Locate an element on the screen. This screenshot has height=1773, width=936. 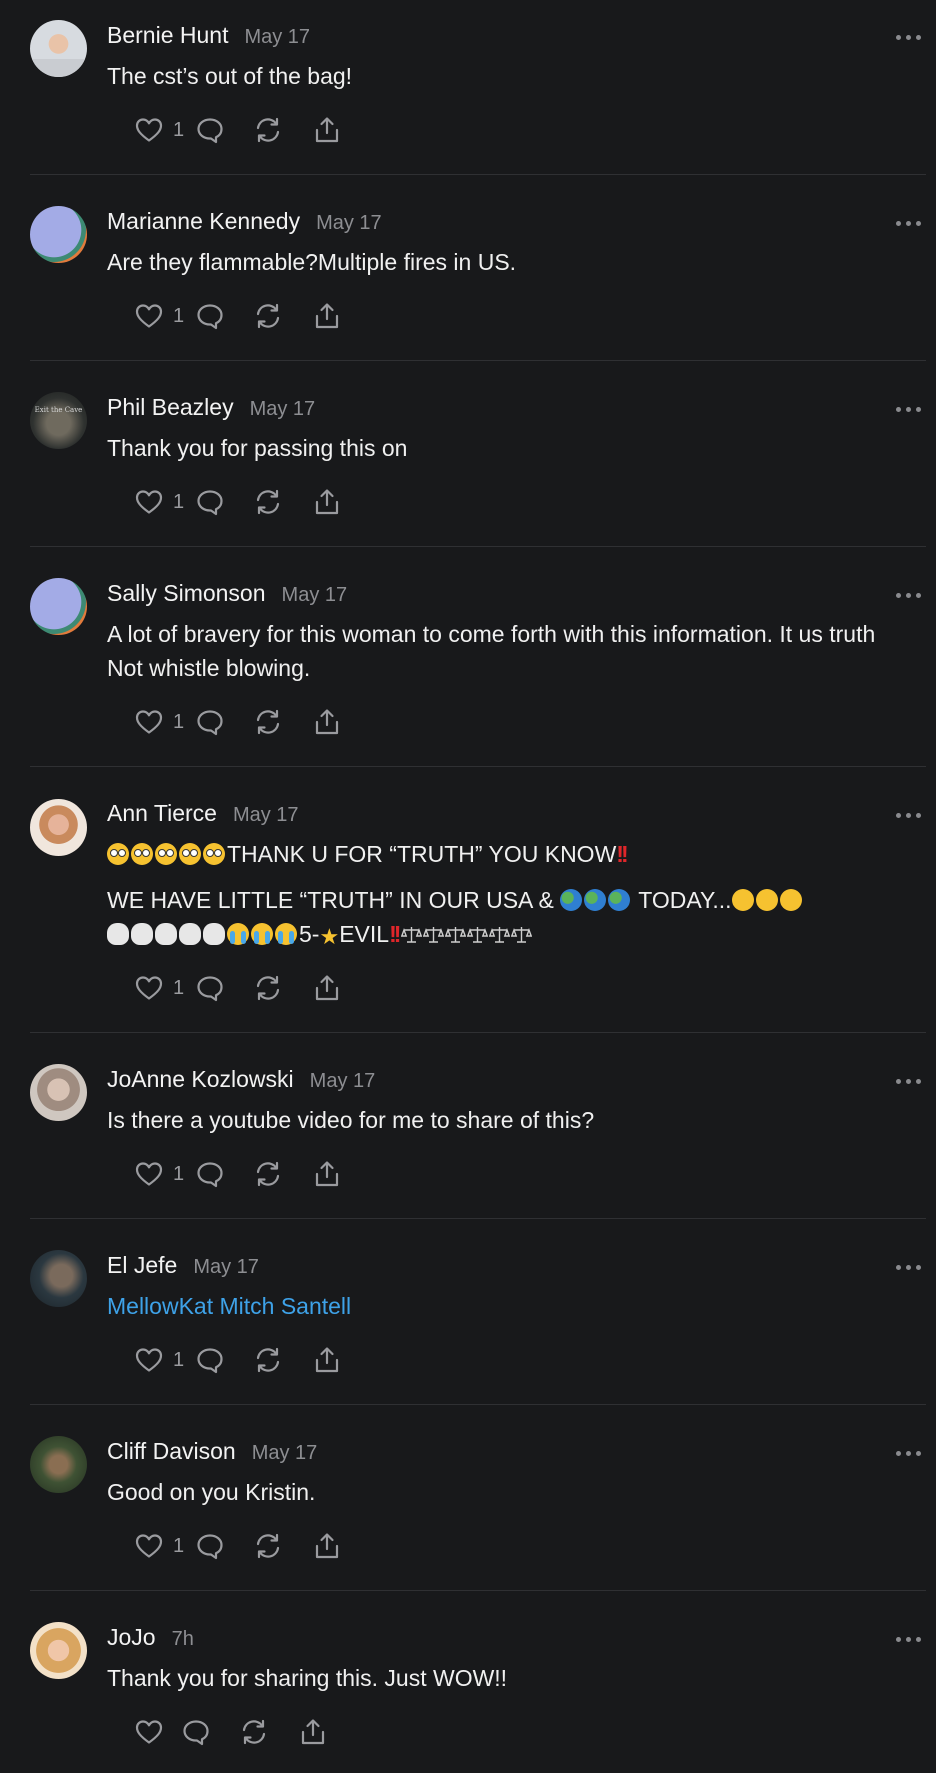
restack-icon is located at coordinates (268, 502).